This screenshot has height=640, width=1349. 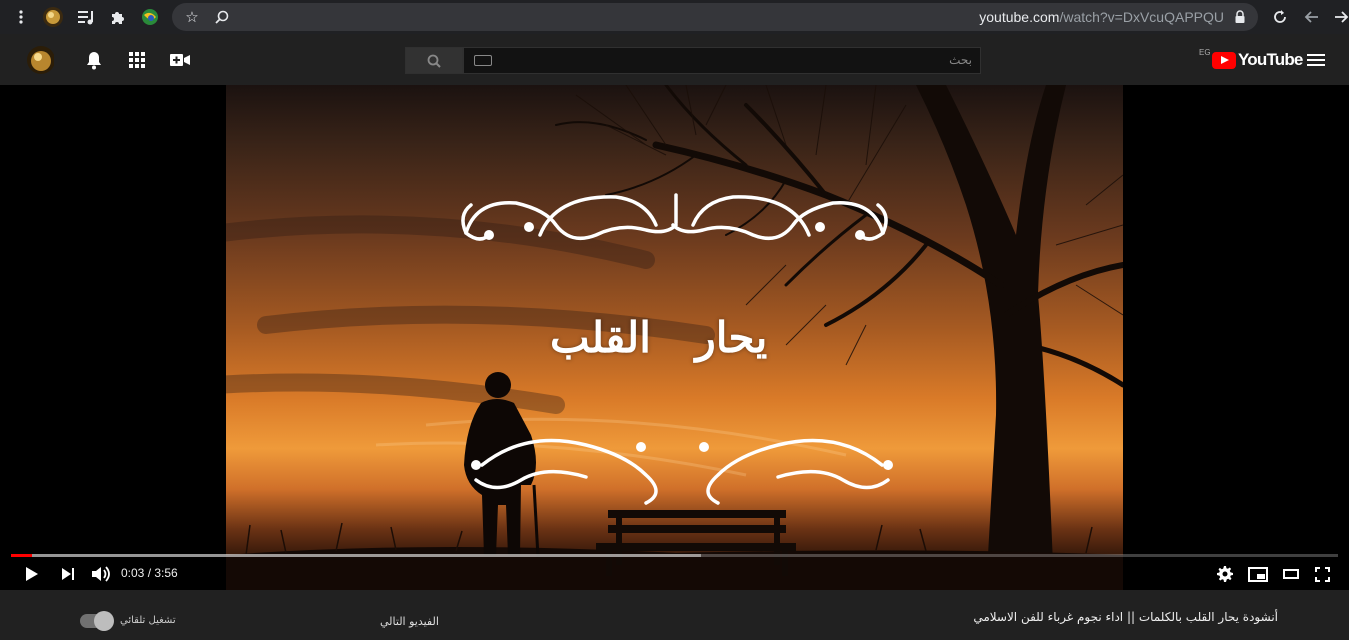 I want to click on autoplay-label: تشغيل تلقائي, so click(x=148, y=620).